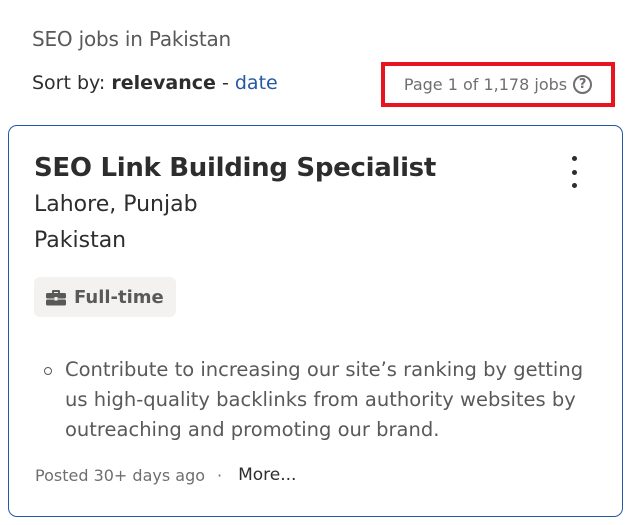 The width and height of the screenshot is (632, 525). Describe the element at coordinates (256, 83) in the screenshot. I see `sort-date-link: date` at that location.